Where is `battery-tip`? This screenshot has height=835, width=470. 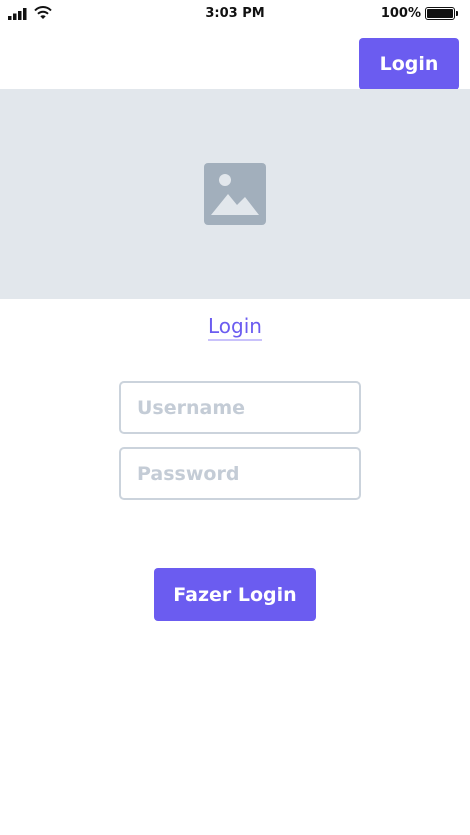 battery-tip is located at coordinates (457, 13).